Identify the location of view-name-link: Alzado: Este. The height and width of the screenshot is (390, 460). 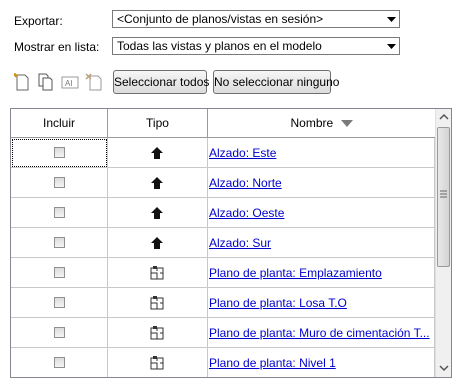
(321, 153).